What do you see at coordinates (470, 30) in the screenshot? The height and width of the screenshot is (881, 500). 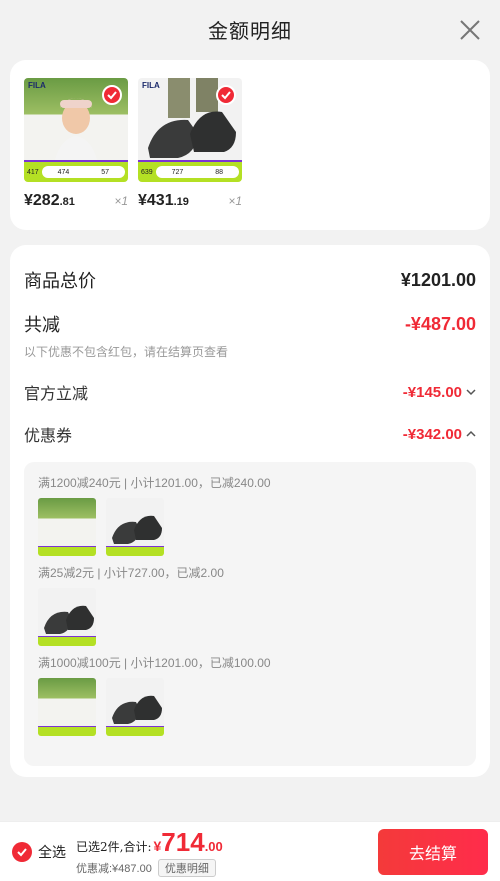 I see `close-icon` at bounding box center [470, 30].